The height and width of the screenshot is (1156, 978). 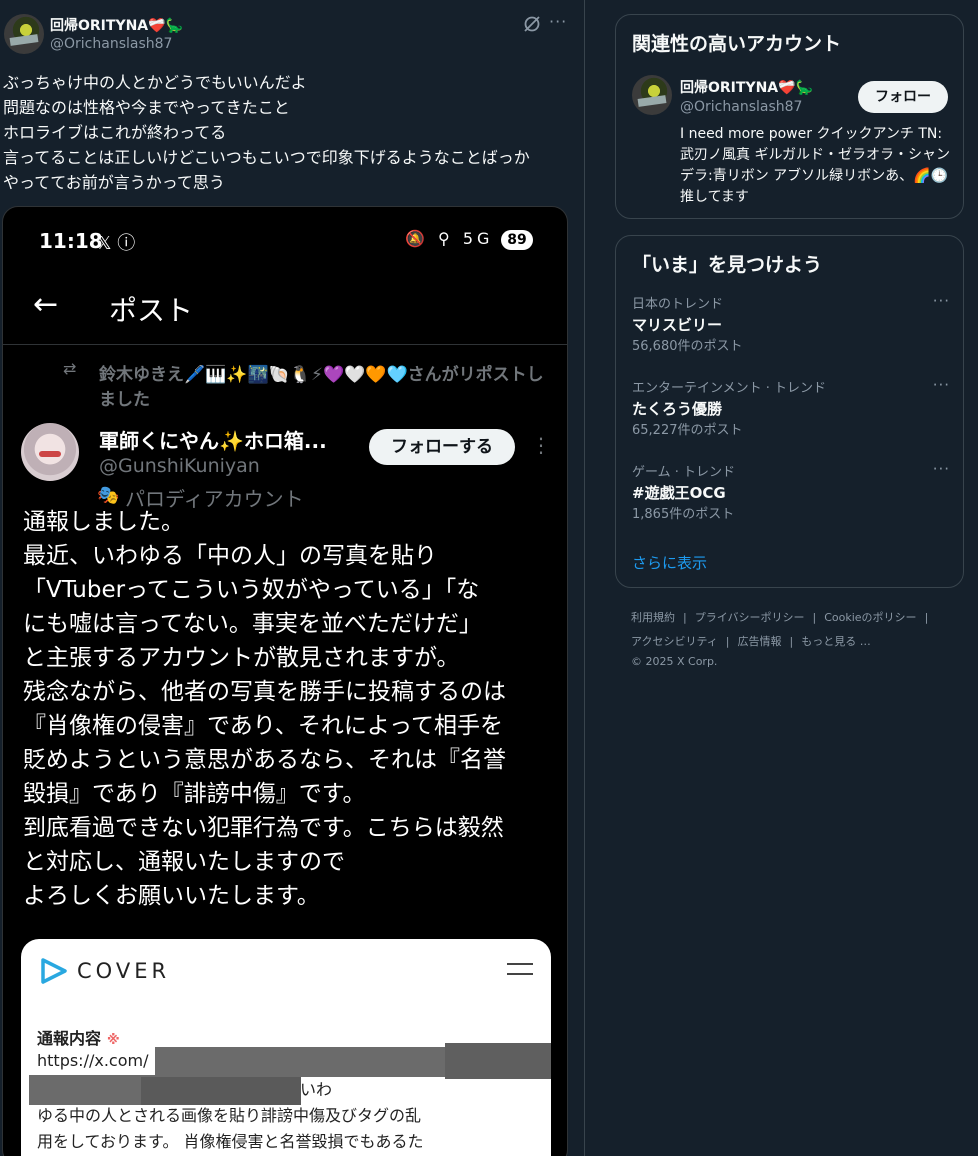 I want to click on trend-item: 日本のトレンド マリスビリー 56,680件のポスト ···, so click(x=791, y=325).